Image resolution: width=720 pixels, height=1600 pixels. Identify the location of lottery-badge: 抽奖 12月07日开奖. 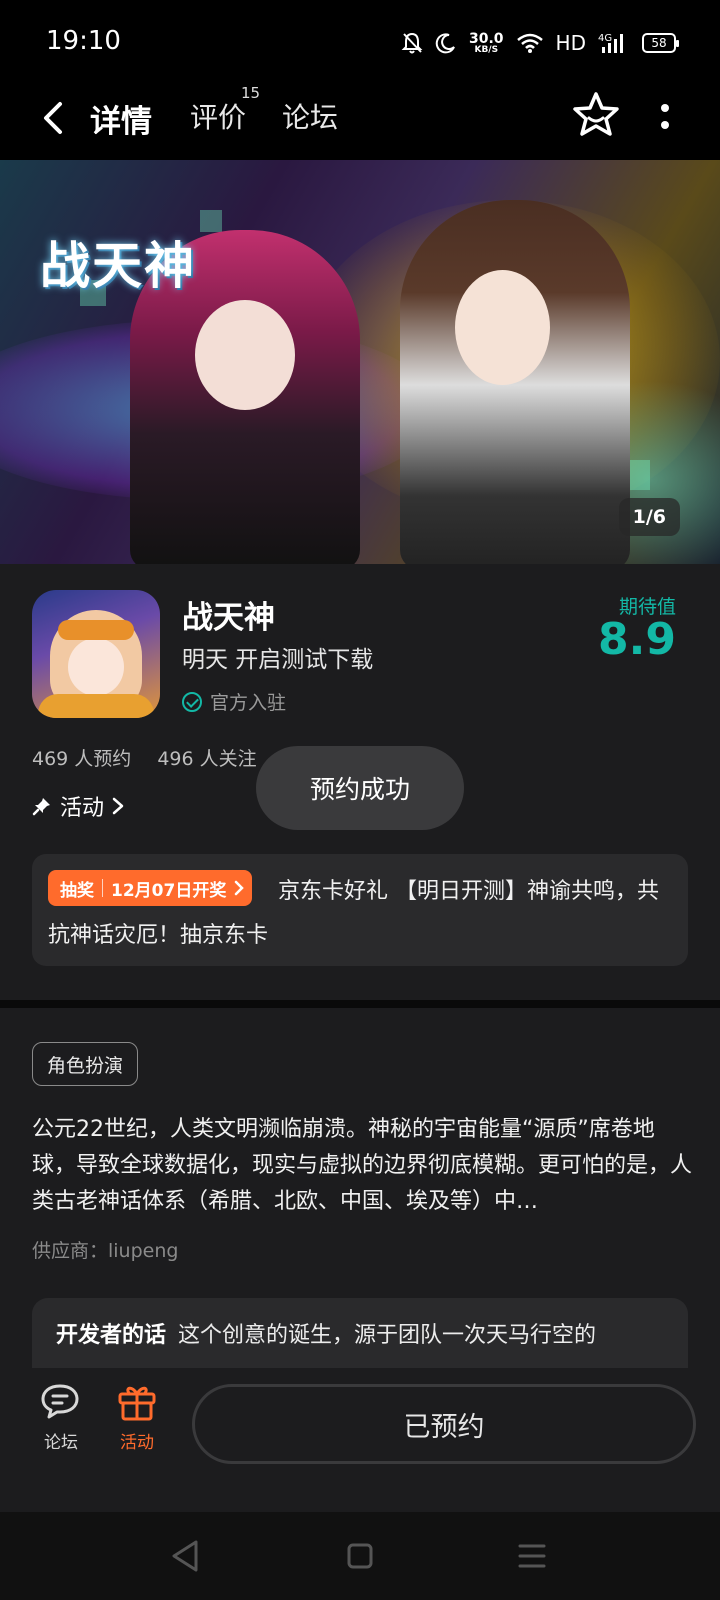
(150, 888).